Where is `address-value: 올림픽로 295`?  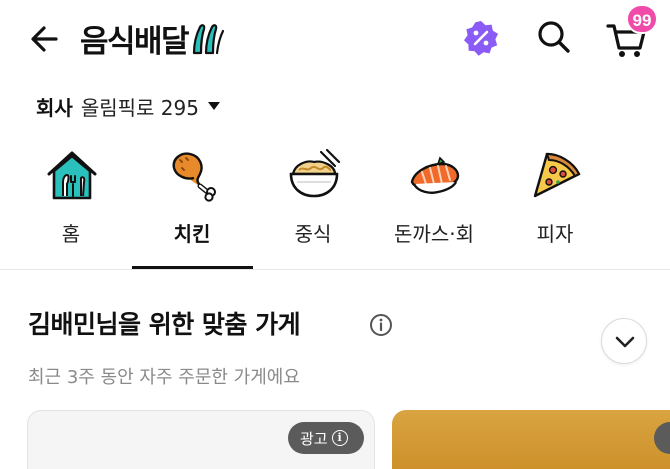 address-value: 올림픽로 295 is located at coordinates (139, 107).